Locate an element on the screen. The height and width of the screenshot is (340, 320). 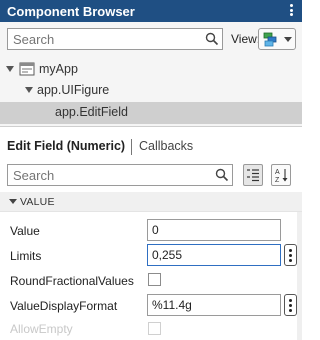
limits-more-button is located at coordinates (290, 255).